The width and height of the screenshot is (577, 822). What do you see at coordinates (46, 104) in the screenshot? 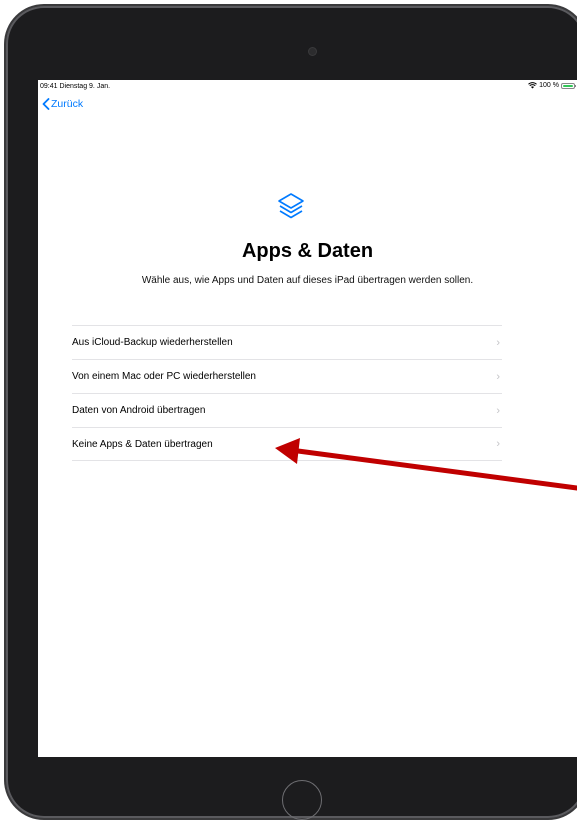
I see `chevron-left-icon` at bounding box center [46, 104].